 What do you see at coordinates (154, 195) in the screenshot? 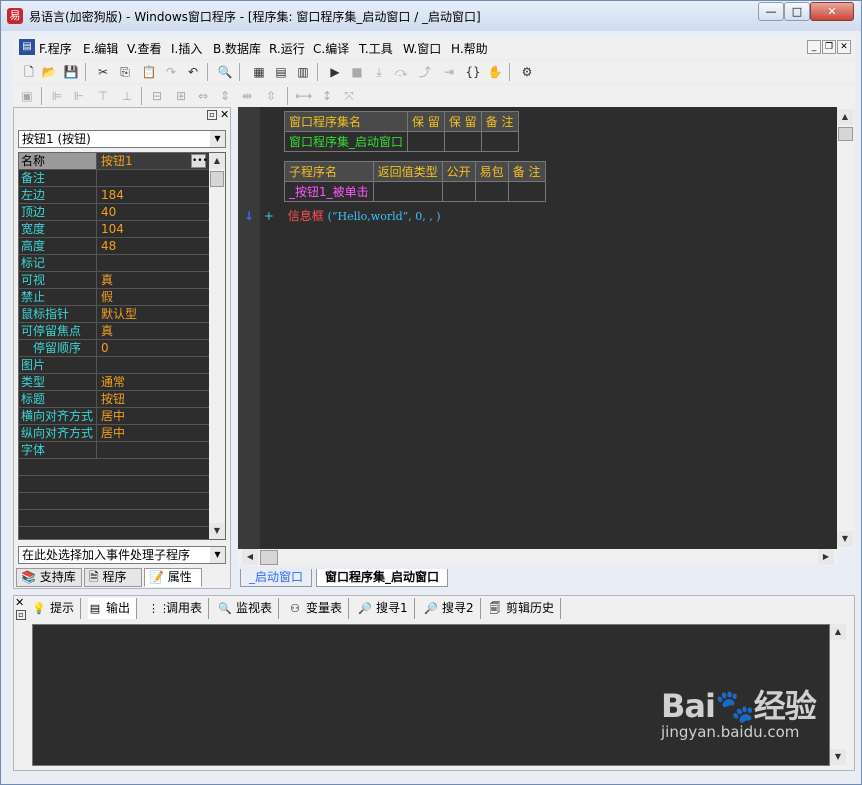
I see `property-value: 184` at bounding box center [154, 195].